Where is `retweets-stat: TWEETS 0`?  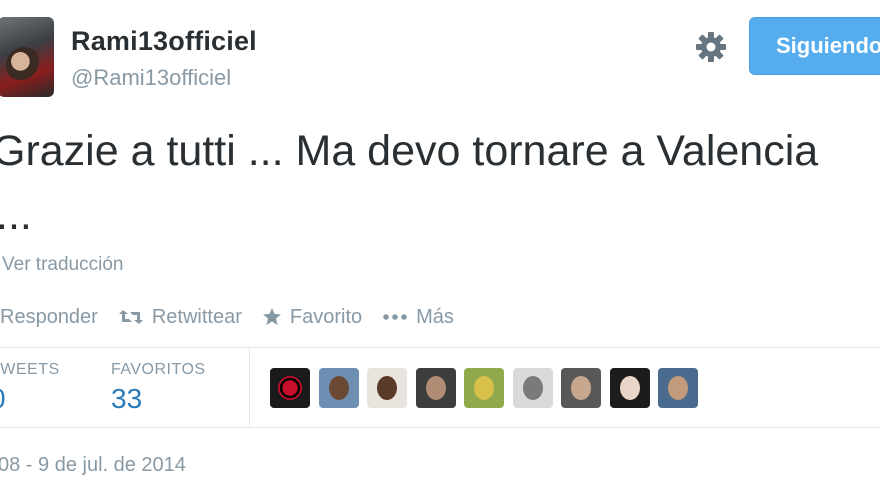
retweets-stat: TWEETS 0 is located at coordinates (30, 388).